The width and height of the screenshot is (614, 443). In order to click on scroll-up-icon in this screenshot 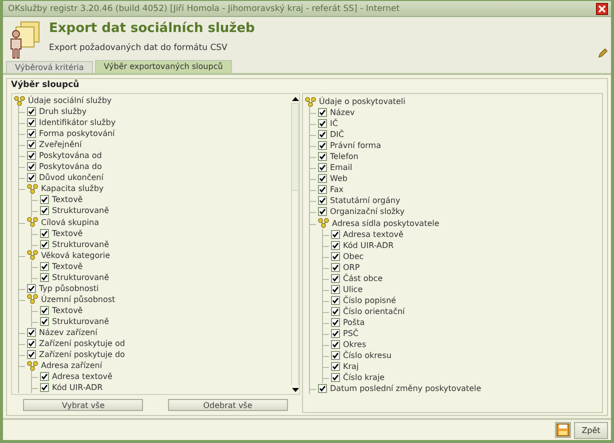, I will do `click(295, 98)`.